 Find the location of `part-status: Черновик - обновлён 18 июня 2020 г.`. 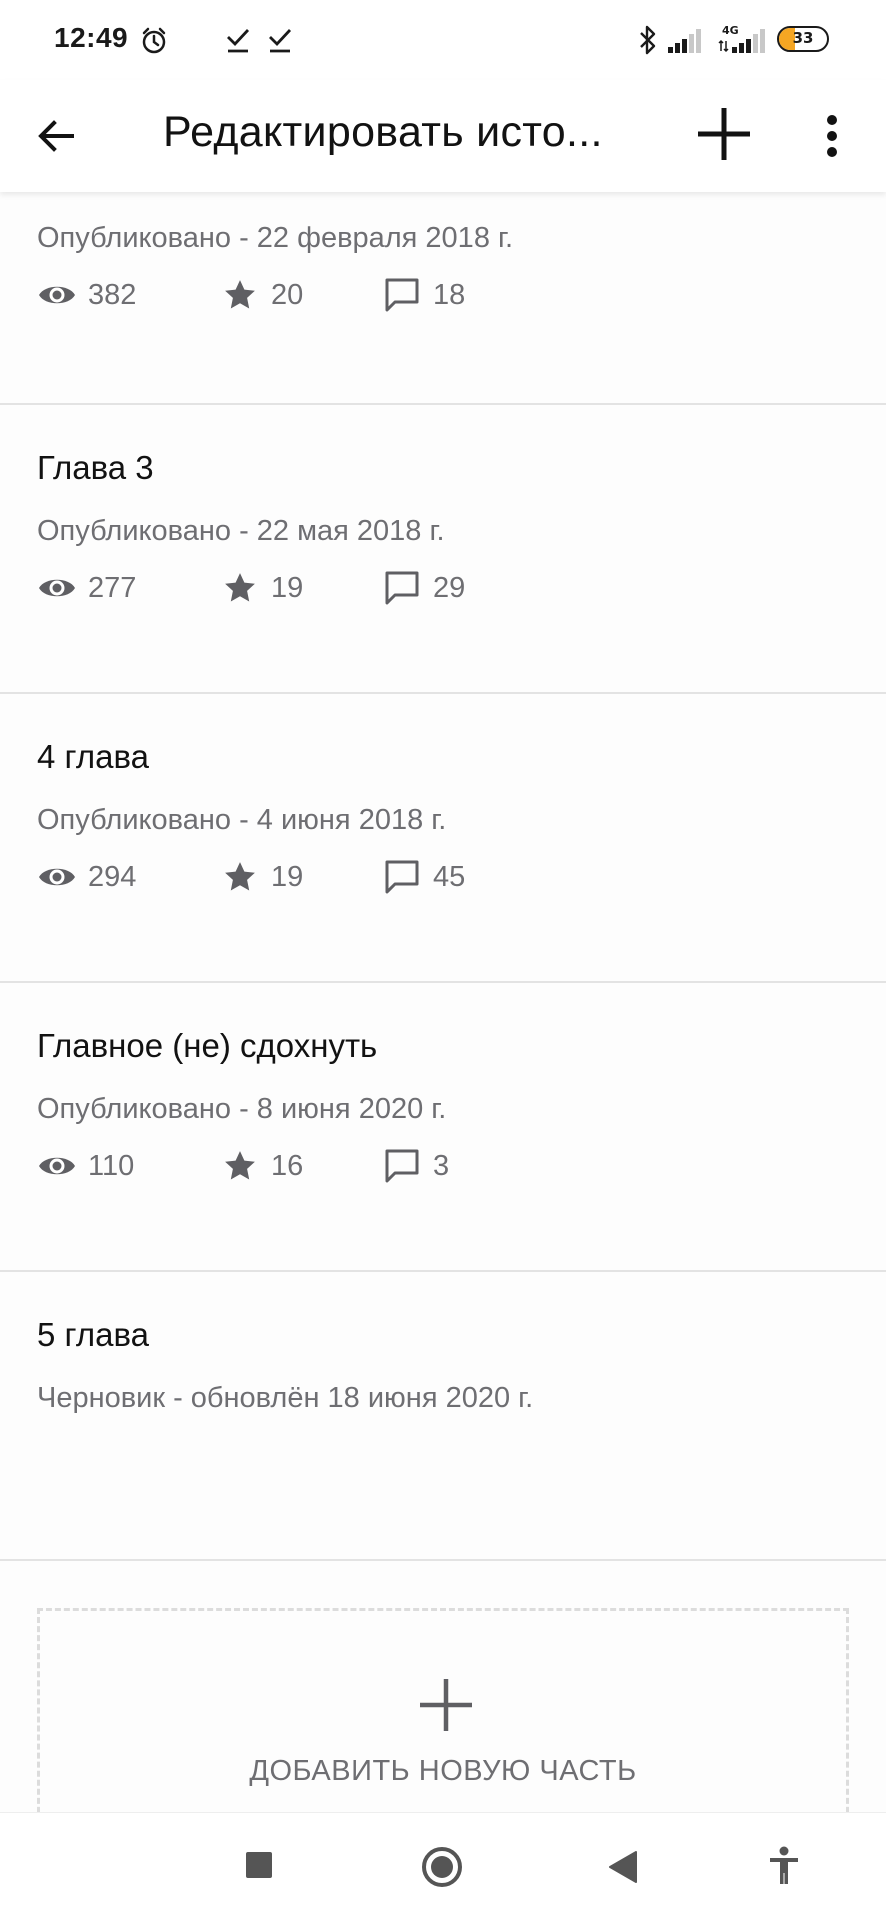

part-status: Черновик - обновлён 18 июня 2020 г. is located at coordinates (285, 1398).